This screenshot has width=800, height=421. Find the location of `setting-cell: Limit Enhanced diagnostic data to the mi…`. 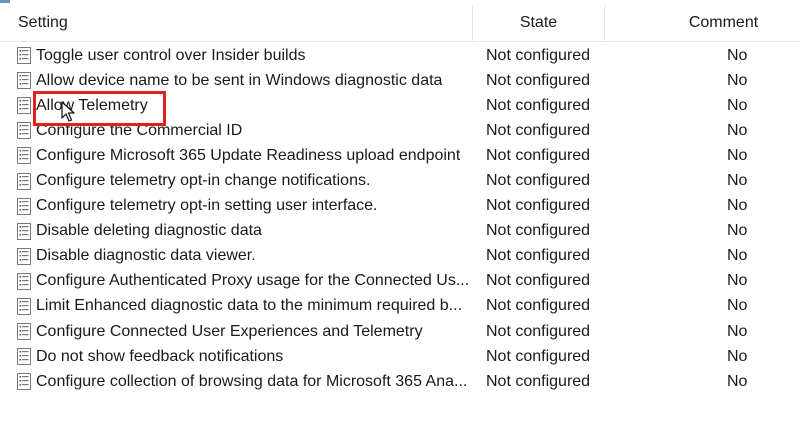

setting-cell: Limit Enhanced diagnostic data to the mi… is located at coordinates (236, 306).